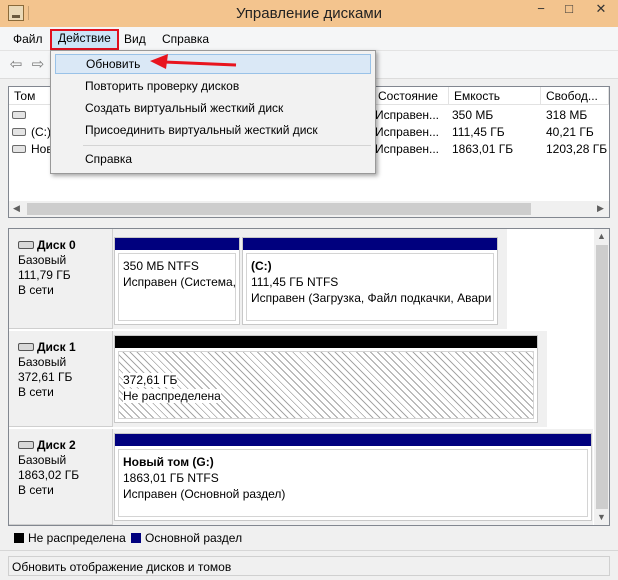 The width and height of the screenshot is (618, 580). I want to click on partition-unallocated: 372,61 ГБ Не распределена, so click(326, 379).